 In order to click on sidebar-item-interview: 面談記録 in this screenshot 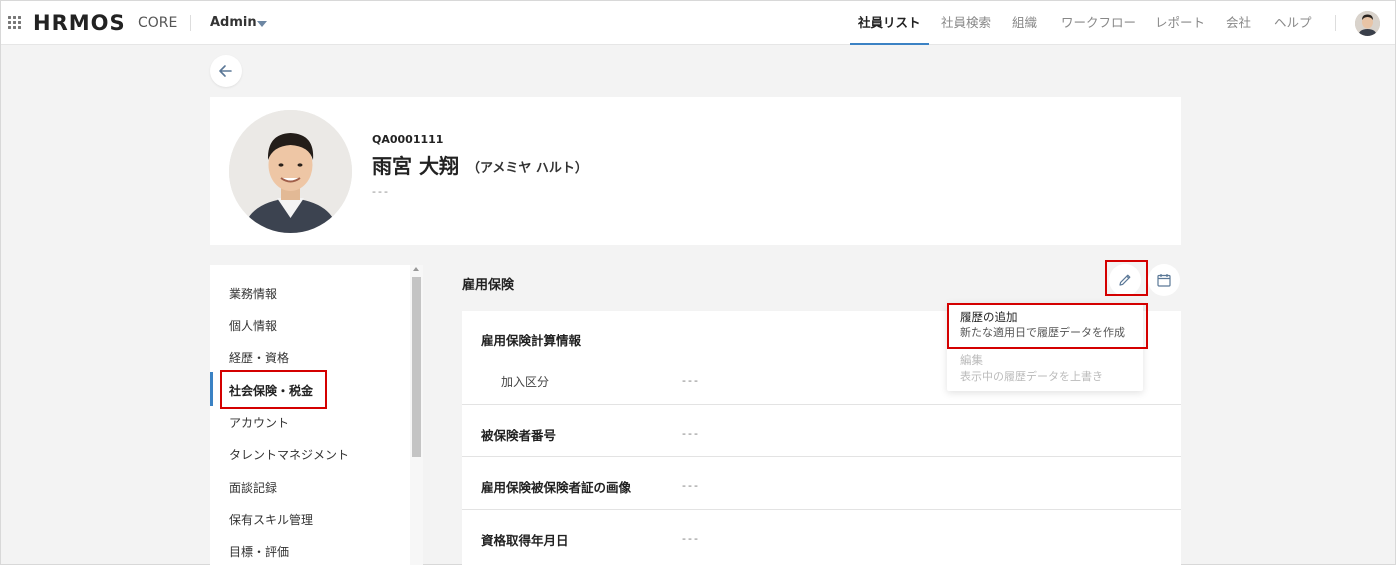, I will do `click(253, 487)`.